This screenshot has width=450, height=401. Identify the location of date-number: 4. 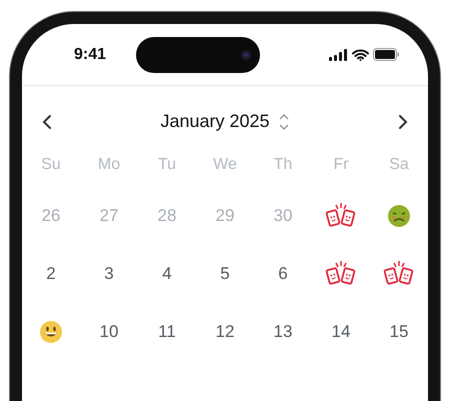
(167, 274).